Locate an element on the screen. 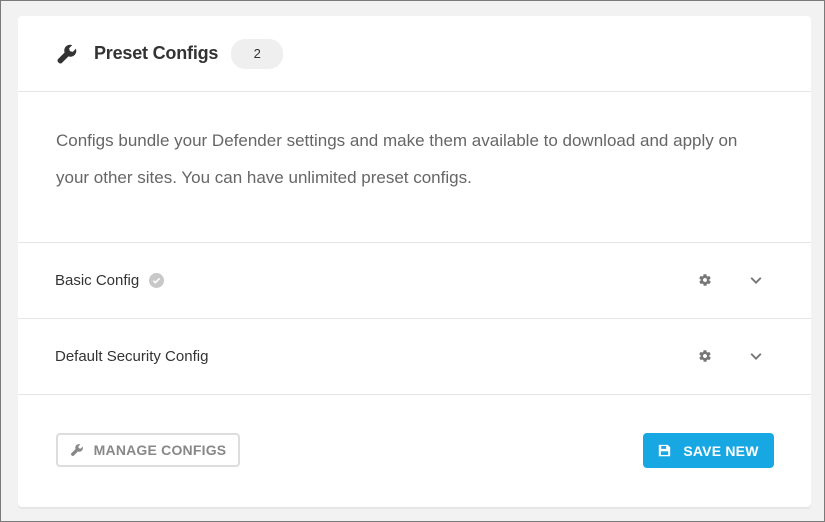 This screenshot has height=522, width=825. card-header: Preset Configs 2 is located at coordinates (414, 54).